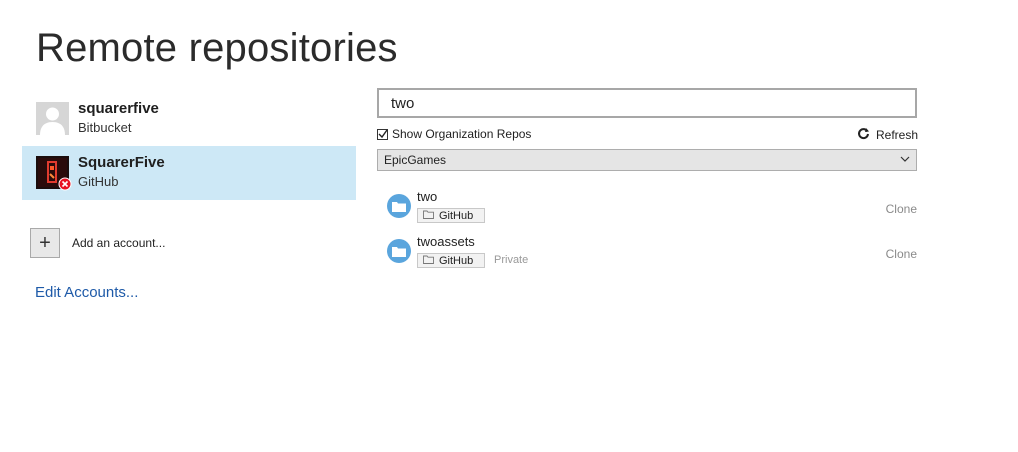 This screenshot has height=452, width=1018. I want to click on refresh-button: Refresh, so click(887, 135).